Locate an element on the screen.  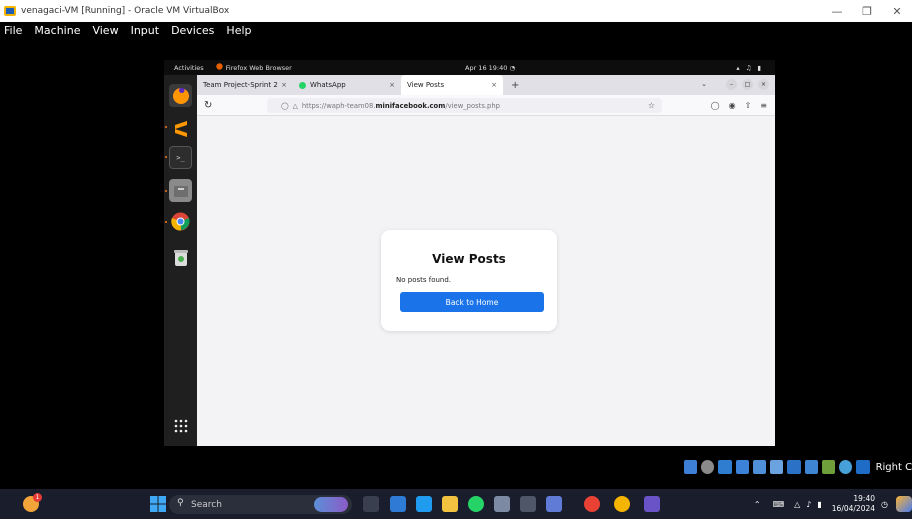
system-tray: ⌃ ⌨ △ ♪ ▮ 19:40 16/04/2024 ◷ is located at coordinates (833, 504).